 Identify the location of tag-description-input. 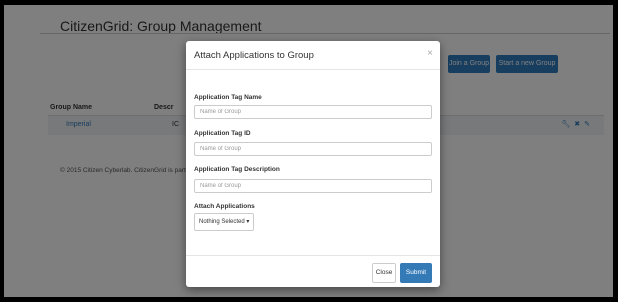
(313, 186).